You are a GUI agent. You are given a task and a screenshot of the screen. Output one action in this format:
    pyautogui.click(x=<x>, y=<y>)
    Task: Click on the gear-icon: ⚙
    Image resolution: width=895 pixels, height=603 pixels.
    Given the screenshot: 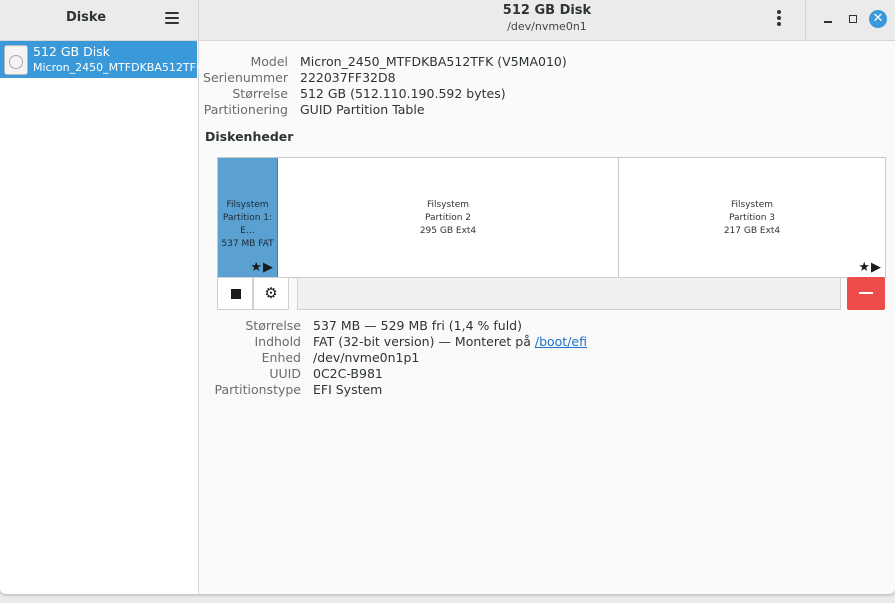 What is the action you would take?
    pyautogui.click(x=271, y=293)
    